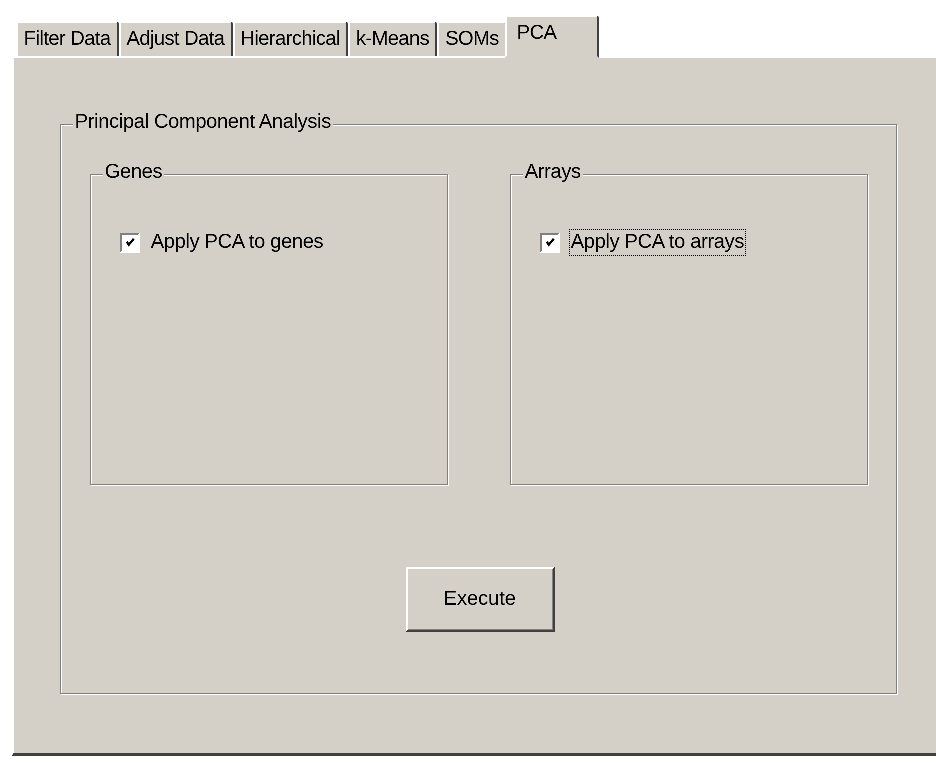 This screenshot has height=763, width=936. What do you see at coordinates (67, 38) in the screenshot?
I see `tab: Filter Data` at bounding box center [67, 38].